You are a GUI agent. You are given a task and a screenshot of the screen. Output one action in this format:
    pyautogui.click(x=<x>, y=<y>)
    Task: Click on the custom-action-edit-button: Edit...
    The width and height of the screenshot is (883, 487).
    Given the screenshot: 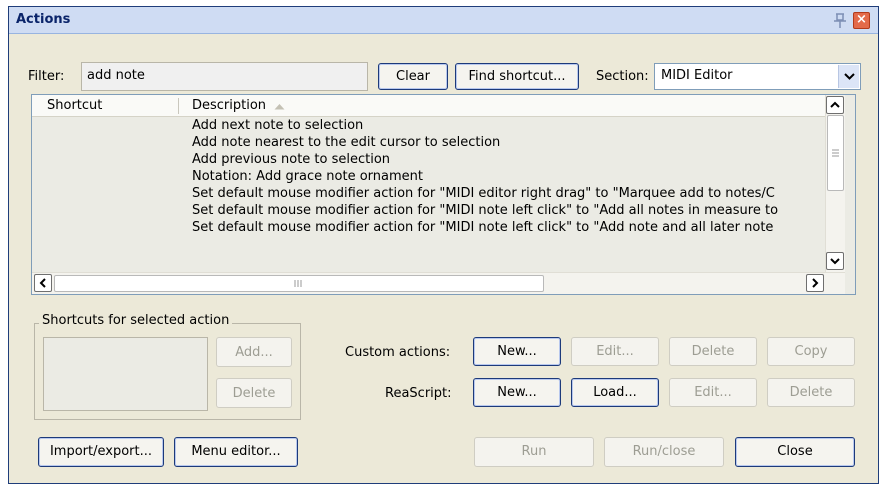 What is the action you would take?
    pyautogui.click(x=615, y=351)
    